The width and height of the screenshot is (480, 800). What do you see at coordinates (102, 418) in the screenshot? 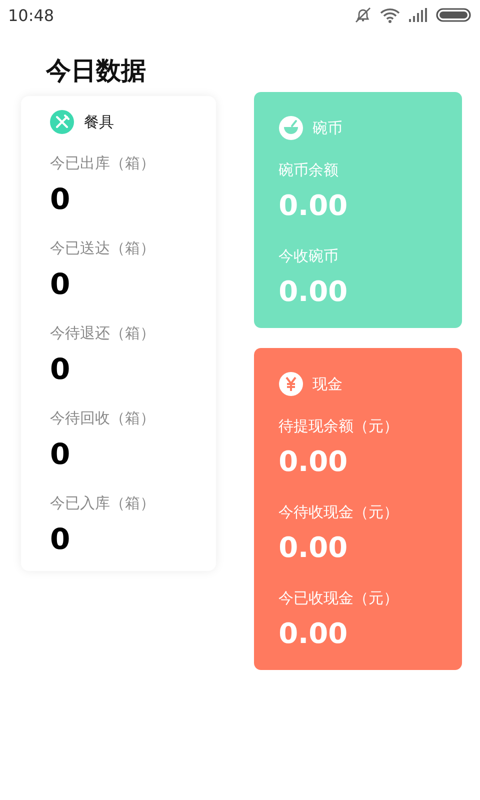
I see `stat-label: 今待回收（箱）` at bounding box center [102, 418].